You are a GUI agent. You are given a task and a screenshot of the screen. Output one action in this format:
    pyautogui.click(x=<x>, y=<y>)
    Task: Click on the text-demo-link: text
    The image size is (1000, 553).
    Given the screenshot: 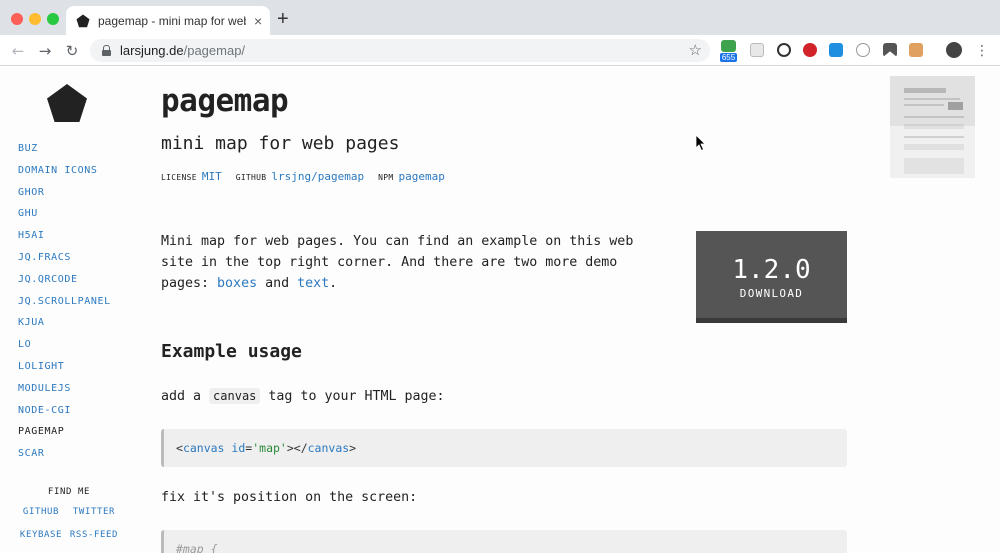 What is the action you would take?
    pyautogui.click(x=313, y=283)
    